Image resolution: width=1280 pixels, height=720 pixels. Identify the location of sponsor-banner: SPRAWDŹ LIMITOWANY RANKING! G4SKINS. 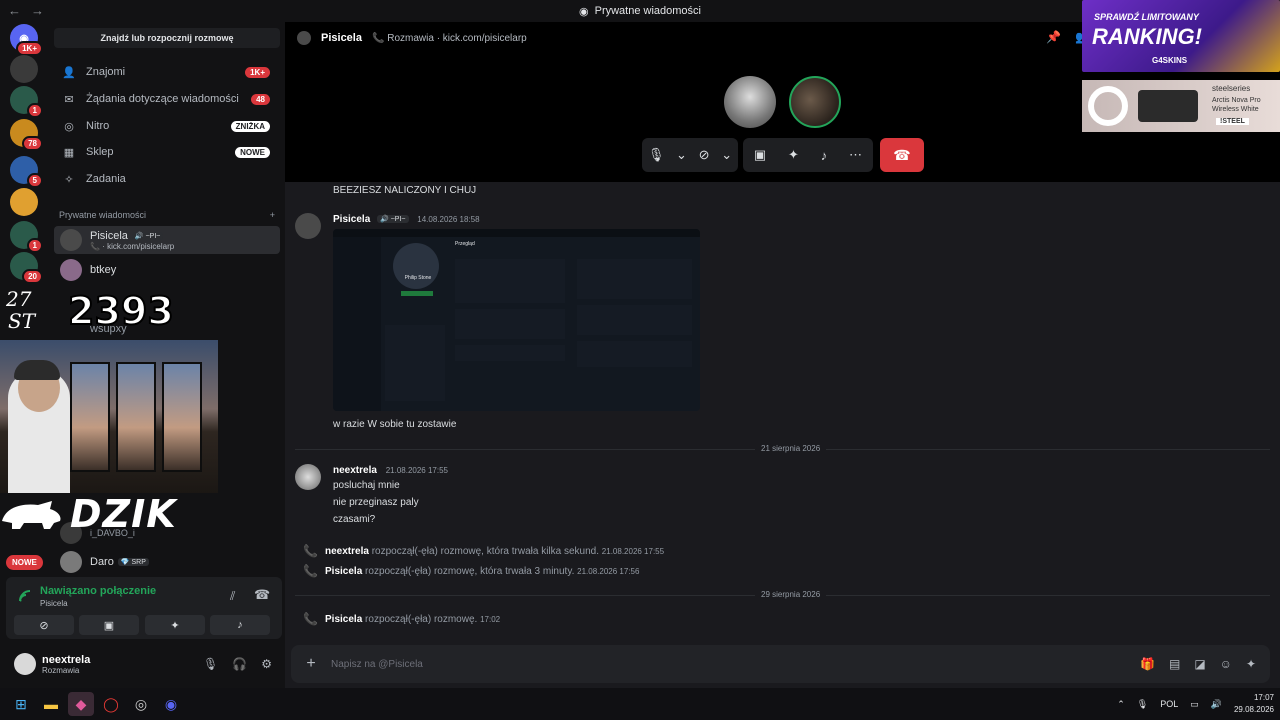
(1181, 36).